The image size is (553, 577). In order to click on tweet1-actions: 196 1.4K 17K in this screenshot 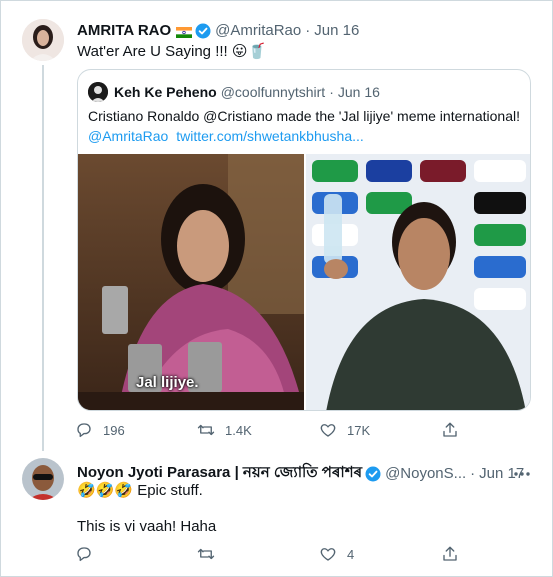, I will do `click(303, 430)`.